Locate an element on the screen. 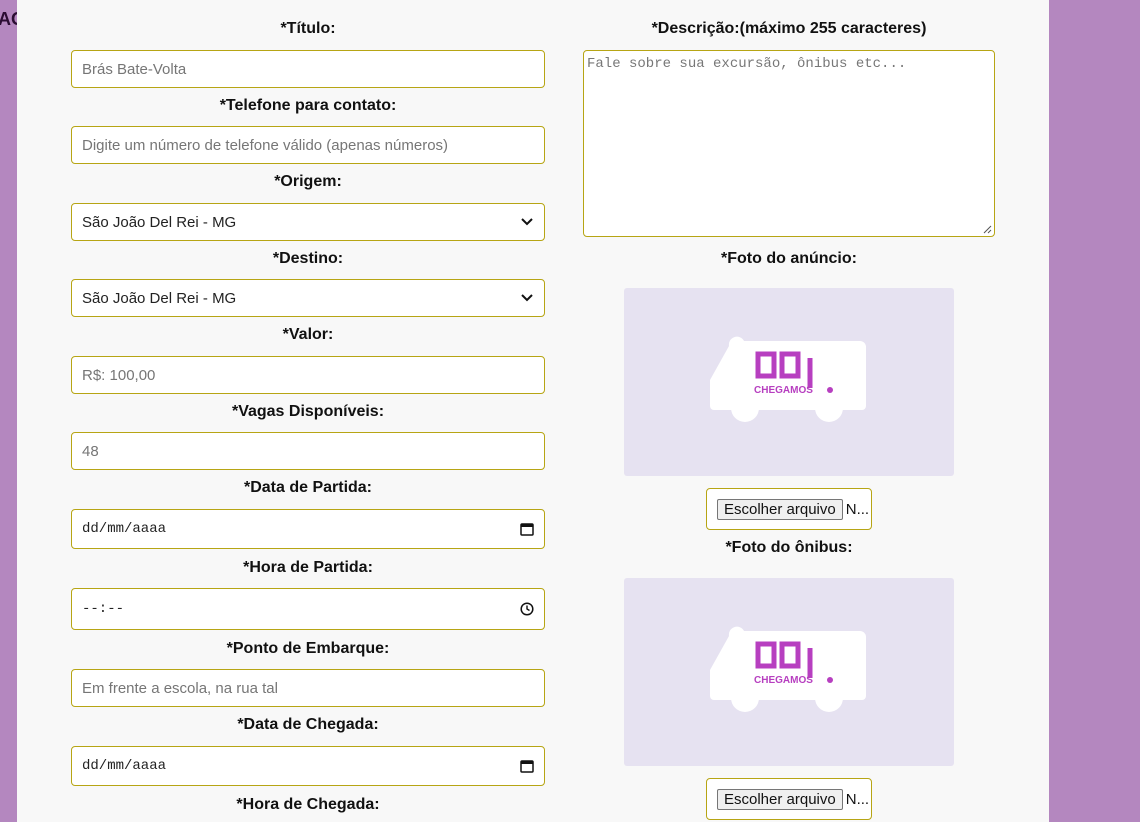 The width and height of the screenshot is (1140, 822). destino-select: São João Del Rei - MG is located at coordinates (308, 298).